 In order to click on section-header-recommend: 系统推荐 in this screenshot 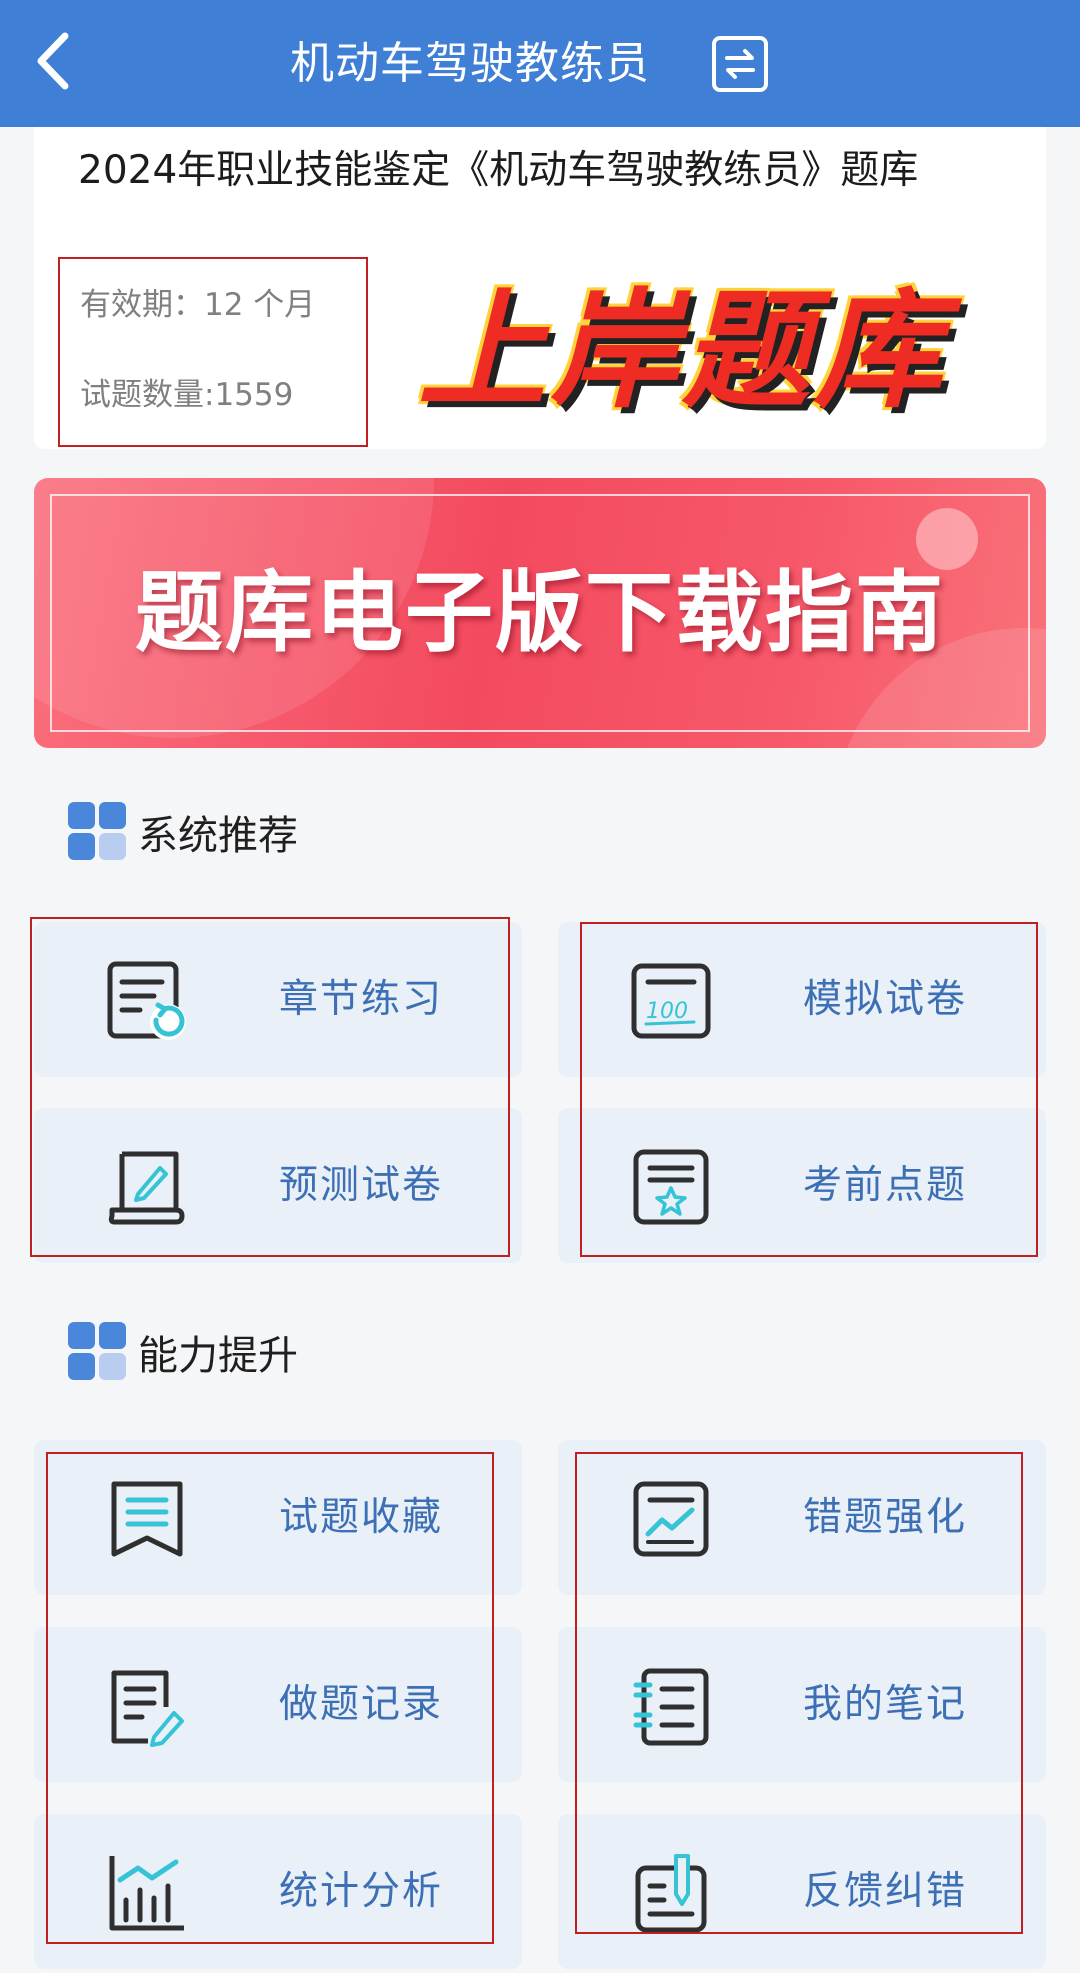, I will do `click(183, 832)`.